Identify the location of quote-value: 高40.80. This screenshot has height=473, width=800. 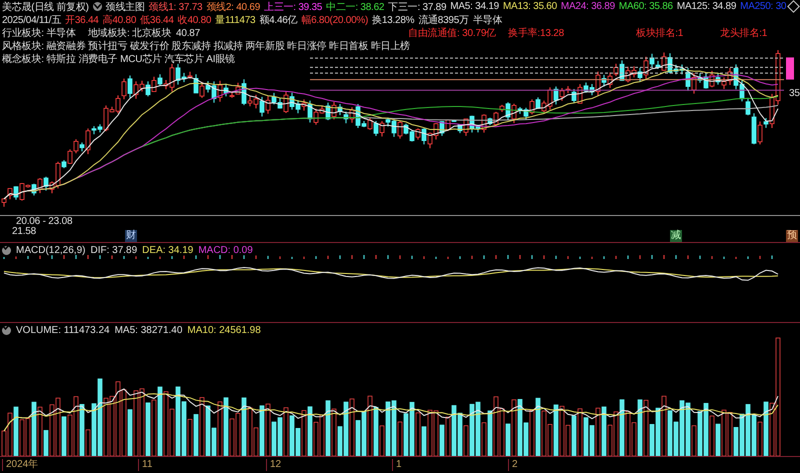
(119, 20).